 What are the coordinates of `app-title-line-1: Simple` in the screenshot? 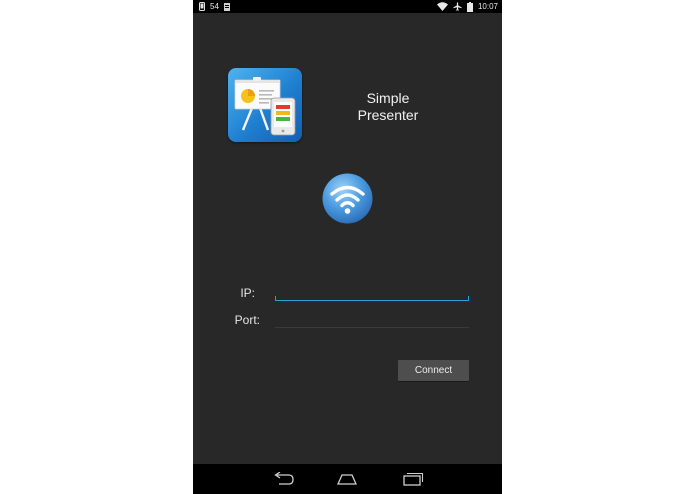 It's located at (388, 98).